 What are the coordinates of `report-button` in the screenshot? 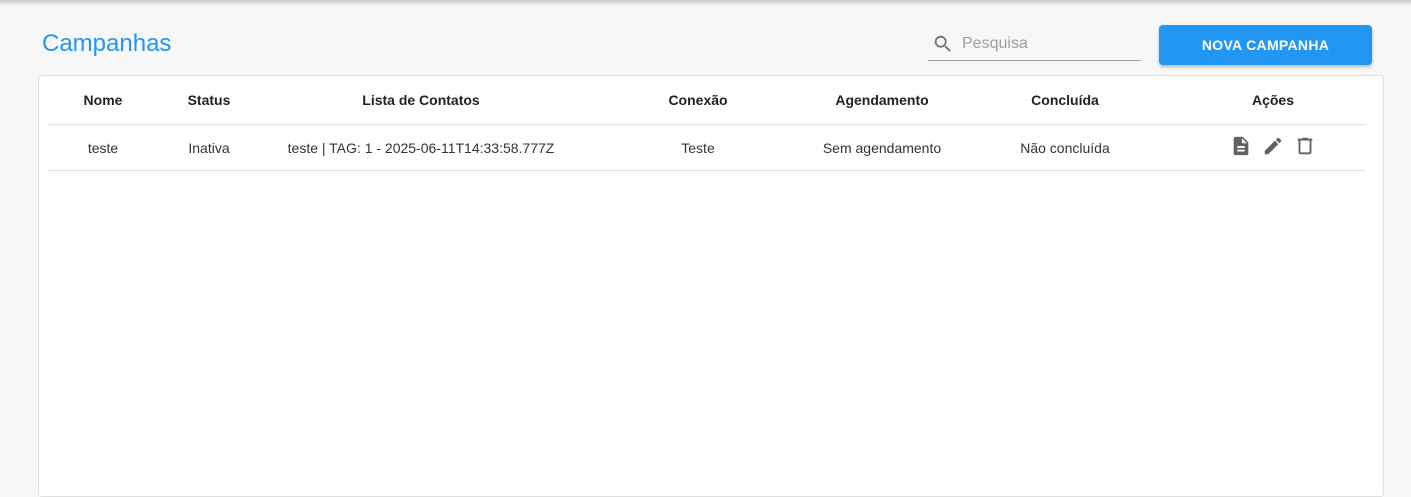 It's located at (1241, 146).